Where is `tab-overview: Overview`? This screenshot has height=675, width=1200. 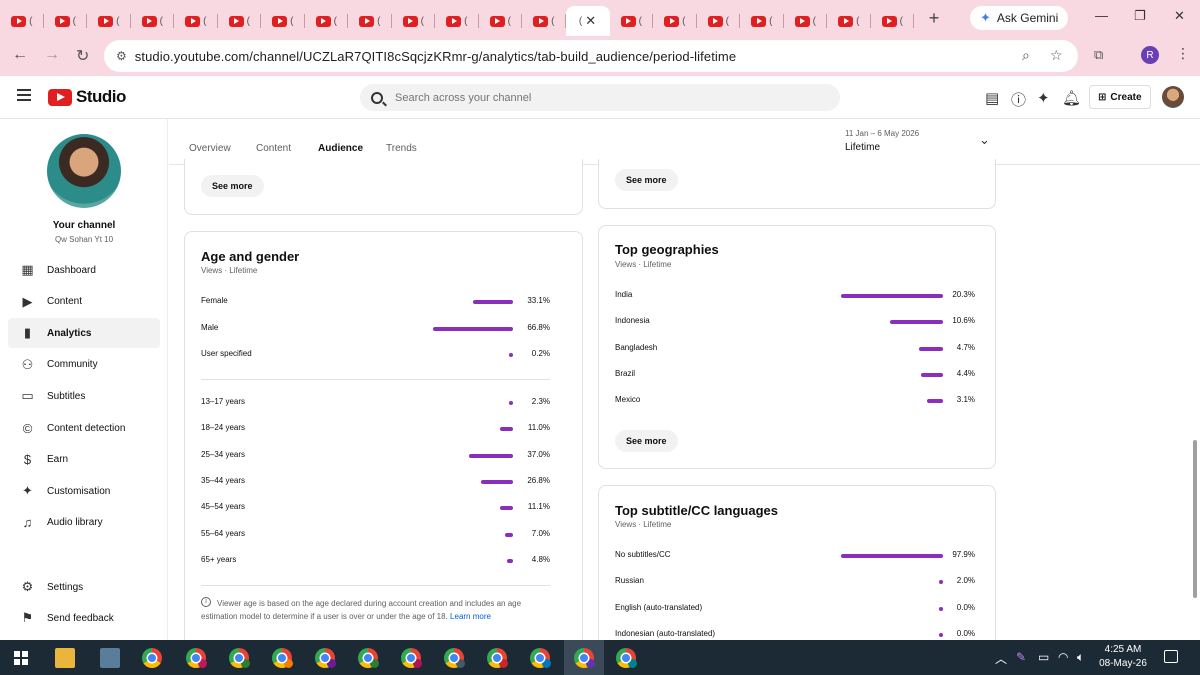 tab-overview: Overview is located at coordinates (210, 148).